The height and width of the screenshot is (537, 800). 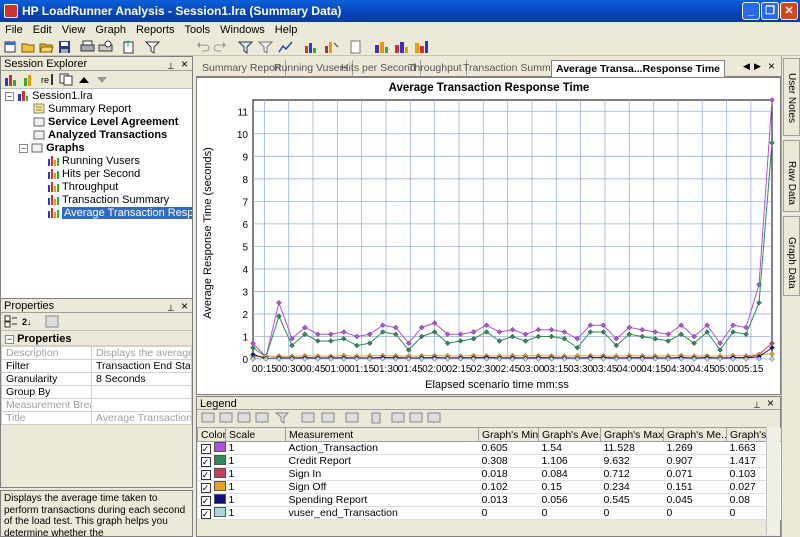 What do you see at coordinates (105, 122) in the screenshot?
I see `tree-item-service-level-agreement: Service Level Agreement` at bounding box center [105, 122].